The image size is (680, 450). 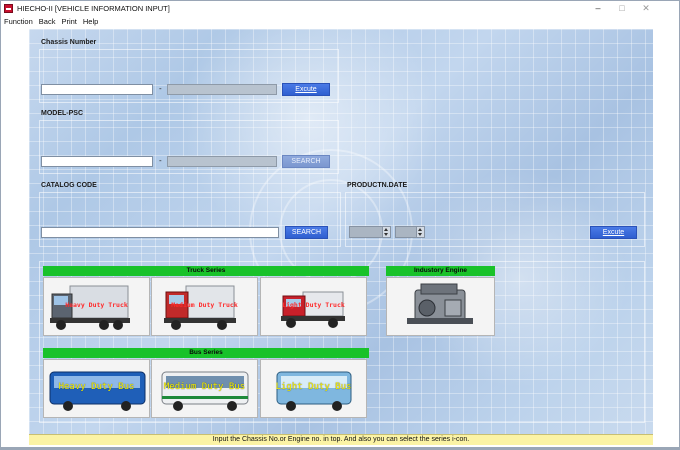 I want to click on app-icon, so click(x=8, y=8).